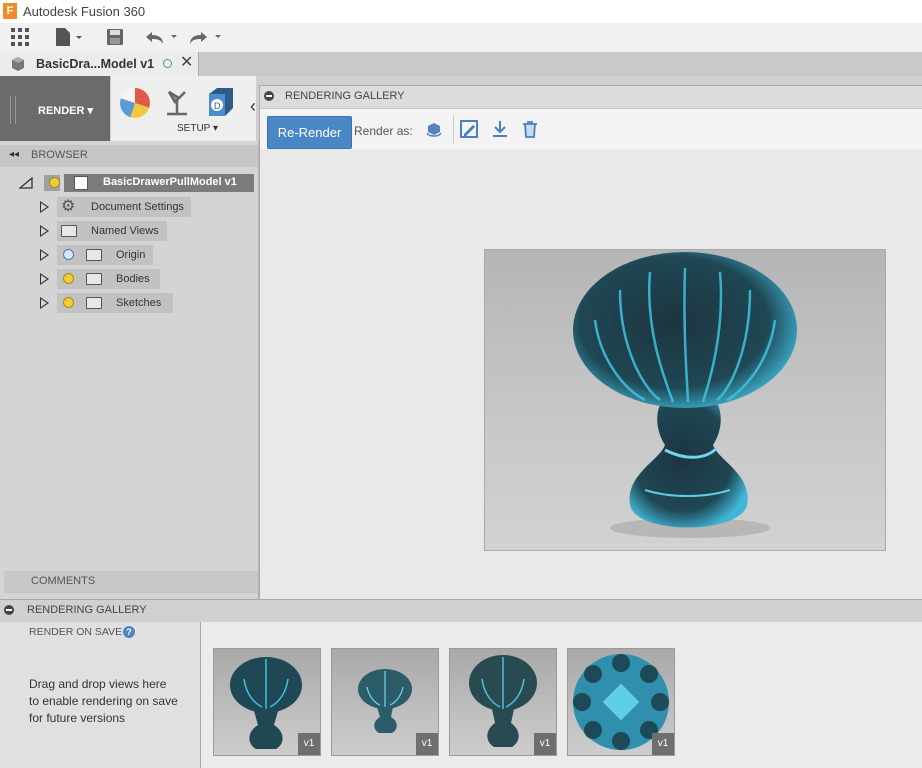 This screenshot has height=768, width=922. I want to click on browser-header: ◂◂ BROWSER, so click(129, 156).